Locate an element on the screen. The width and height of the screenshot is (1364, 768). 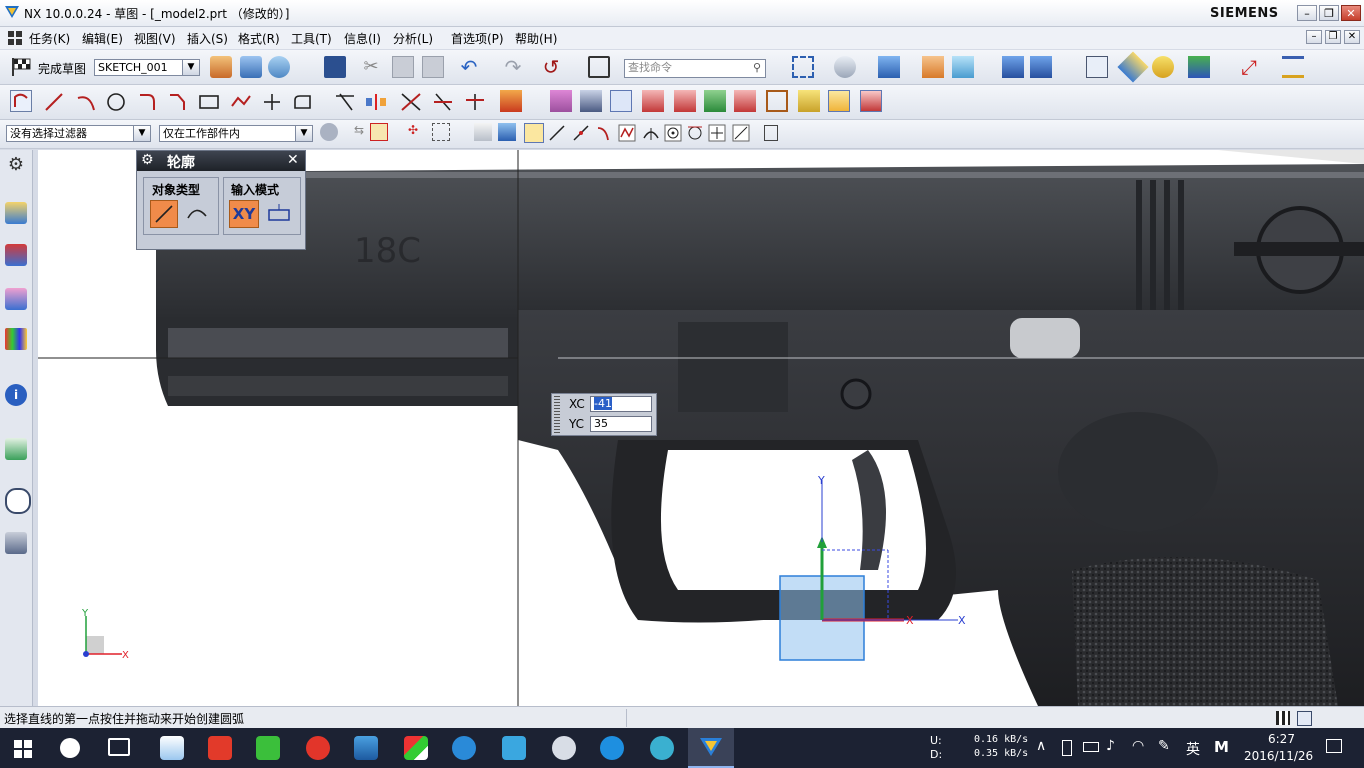
create-inferred-icon is located at coordinates (839, 101).